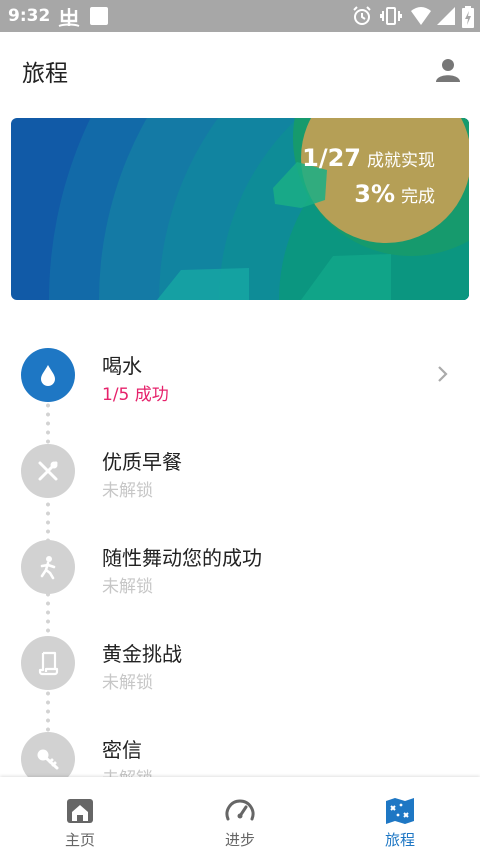 The height and width of the screenshot is (853, 480). What do you see at coordinates (122, 750) in the screenshot?
I see `journey-item-name: 密信` at bounding box center [122, 750].